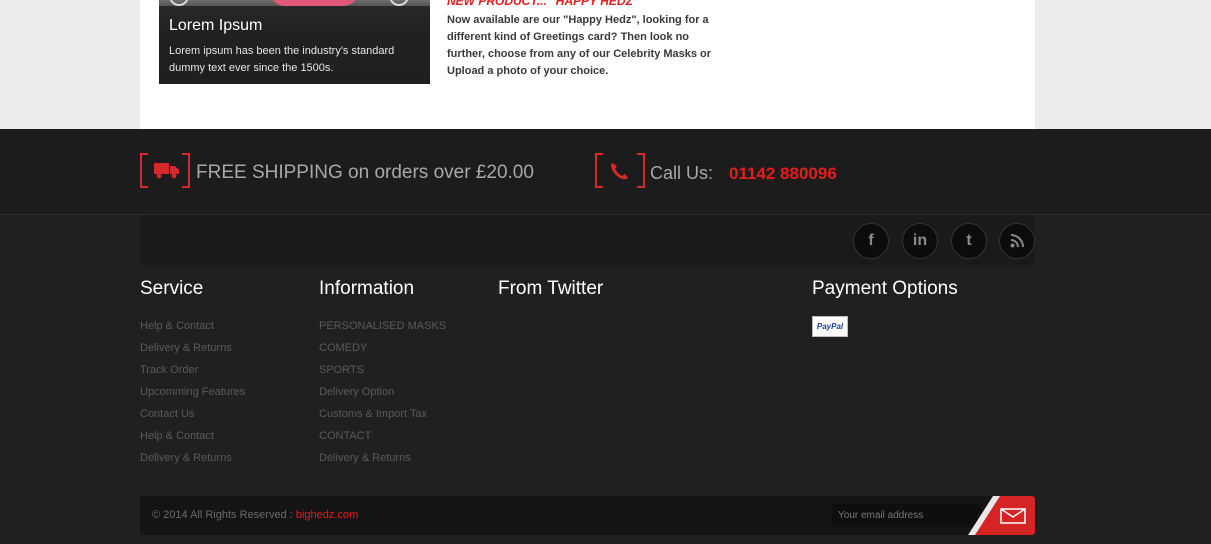  Describe the element at coordinates (172, 288) in the screenshot. I see `service-title: Service` at that location.